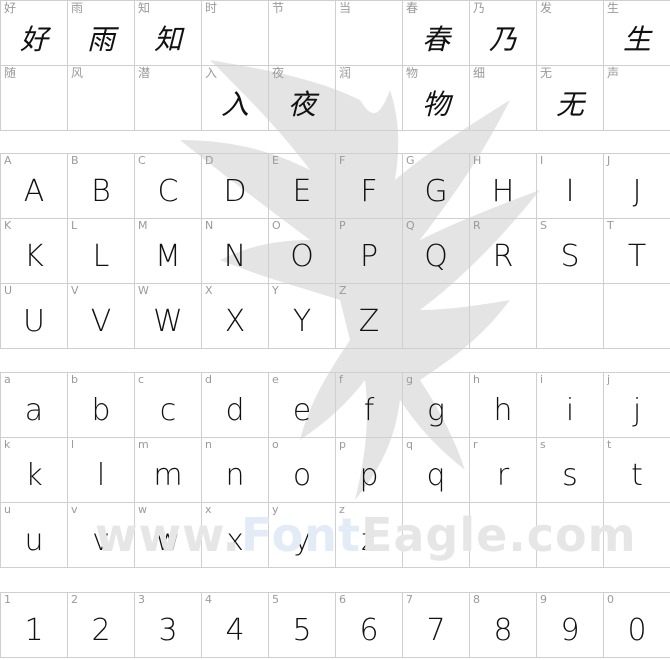 This screenshot has height=660, width=670. I want to click on cell-glyph: m, so click(168, 475).